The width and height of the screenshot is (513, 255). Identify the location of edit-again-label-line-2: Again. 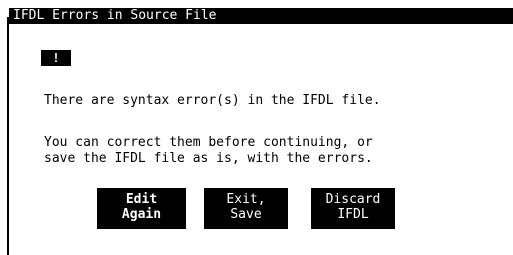
(141, 214).